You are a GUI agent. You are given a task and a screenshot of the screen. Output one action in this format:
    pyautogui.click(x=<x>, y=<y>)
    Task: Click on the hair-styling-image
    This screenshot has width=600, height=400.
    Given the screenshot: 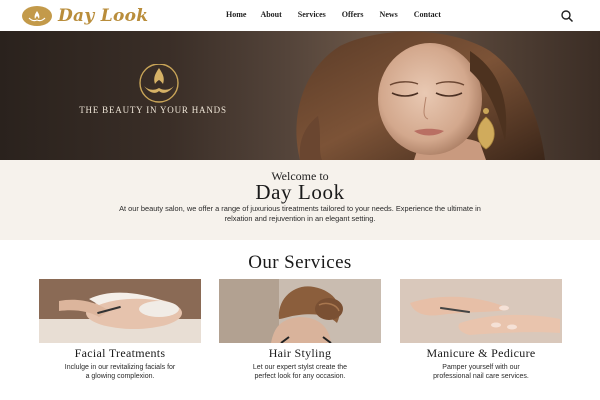 What is the action you would take?
    pyautogui.click(x=300, y=311)
    